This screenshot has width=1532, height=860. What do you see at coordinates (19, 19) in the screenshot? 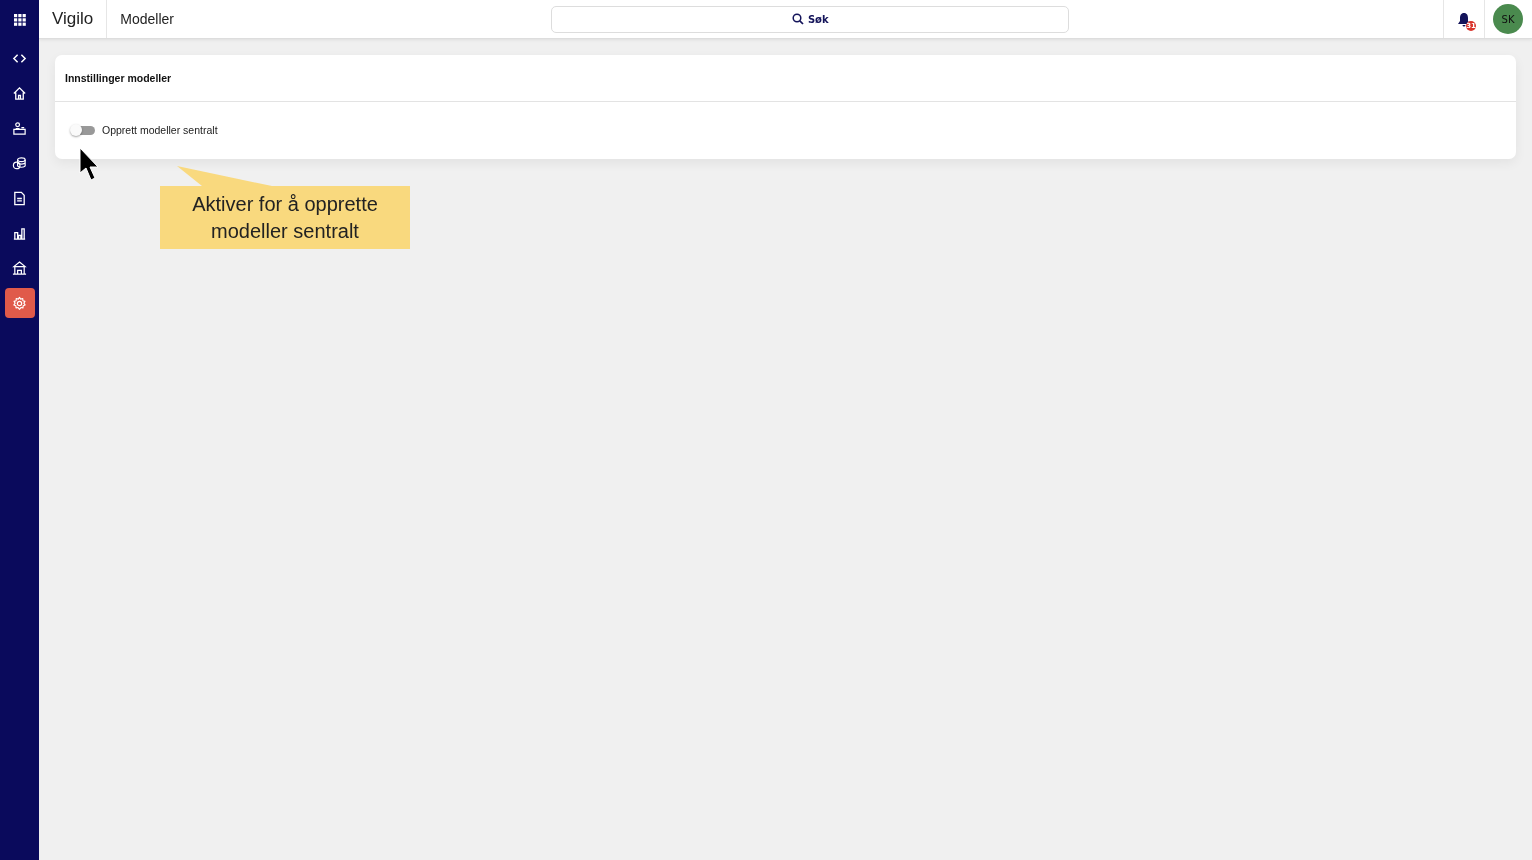
I see `apps-grid-icon` at bounding box center [19, 19].